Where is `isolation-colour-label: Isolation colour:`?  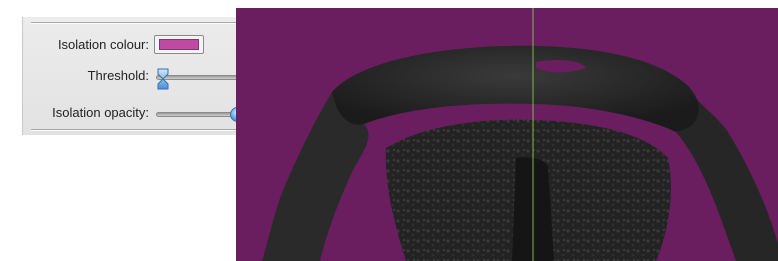
isolation-colour-label: Isolation colour: is located at coordinates (103, 44).